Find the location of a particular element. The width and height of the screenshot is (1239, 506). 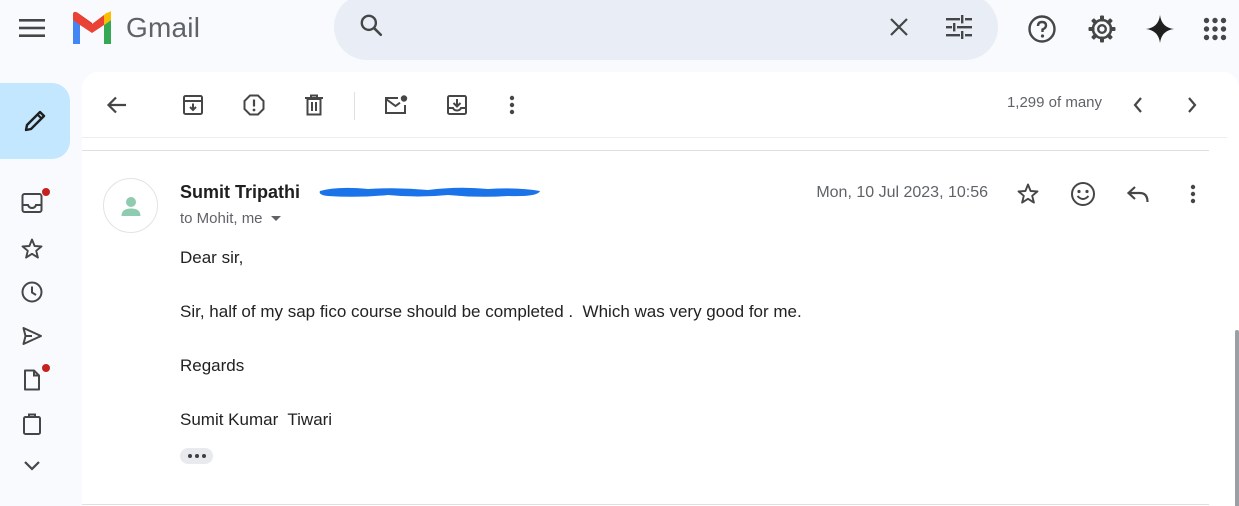

report-spam-button is located at coordinates (254, 105).